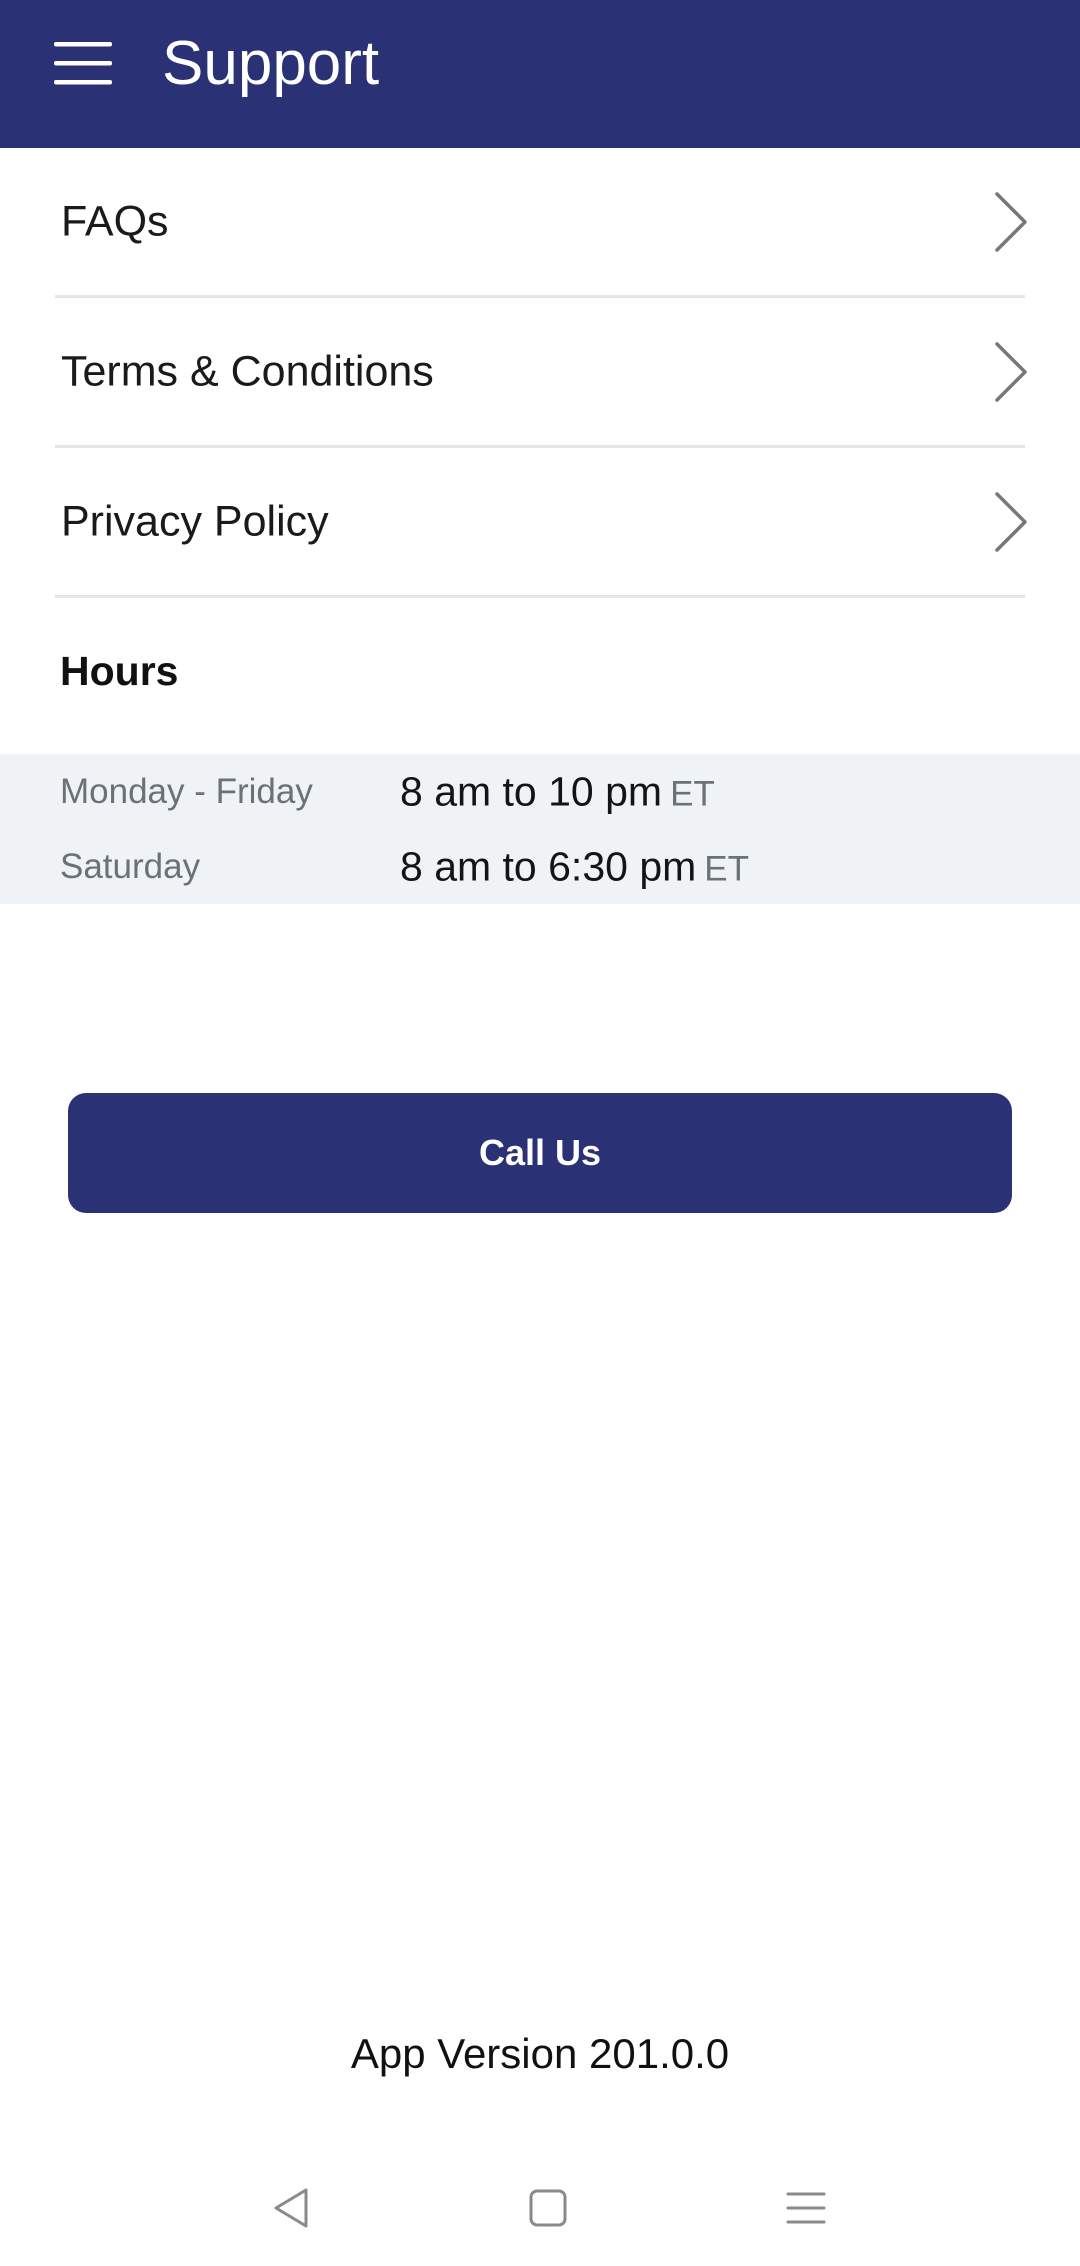  What do you see at coordinates (247, 371) in the screenshot?
I see `menu-item-label: Terms & Conditions` at bounding box center [247, 371].